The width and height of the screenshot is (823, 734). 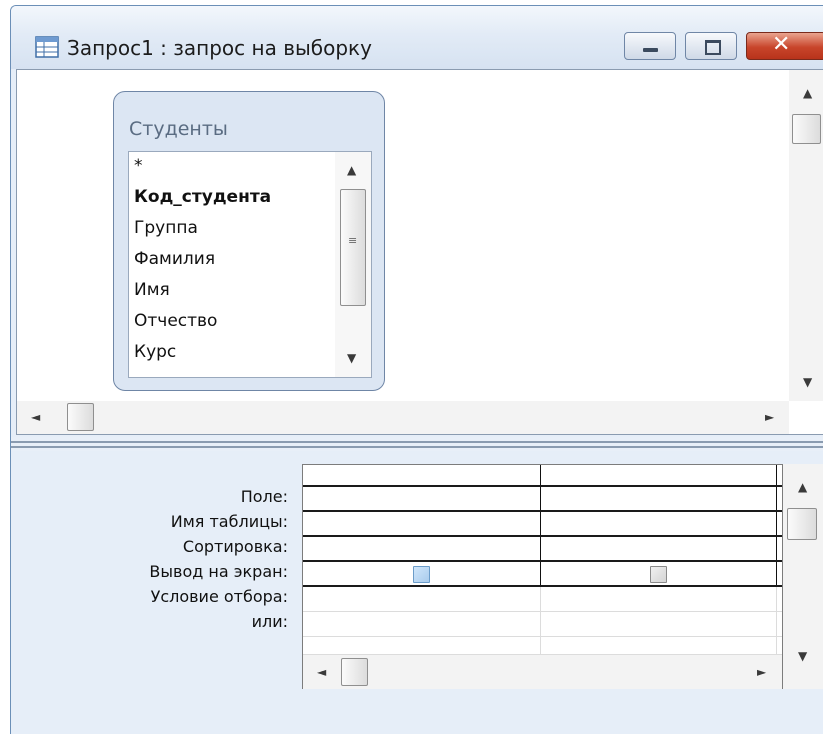 I want to click on row-label-criteria: Условие отбора:, so click(x=219, y=596).